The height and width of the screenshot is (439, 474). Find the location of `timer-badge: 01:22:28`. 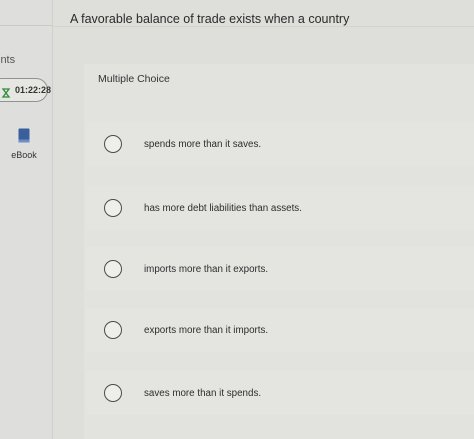

timer-badge: 01:22:28 is located at coordinates (26, 90).